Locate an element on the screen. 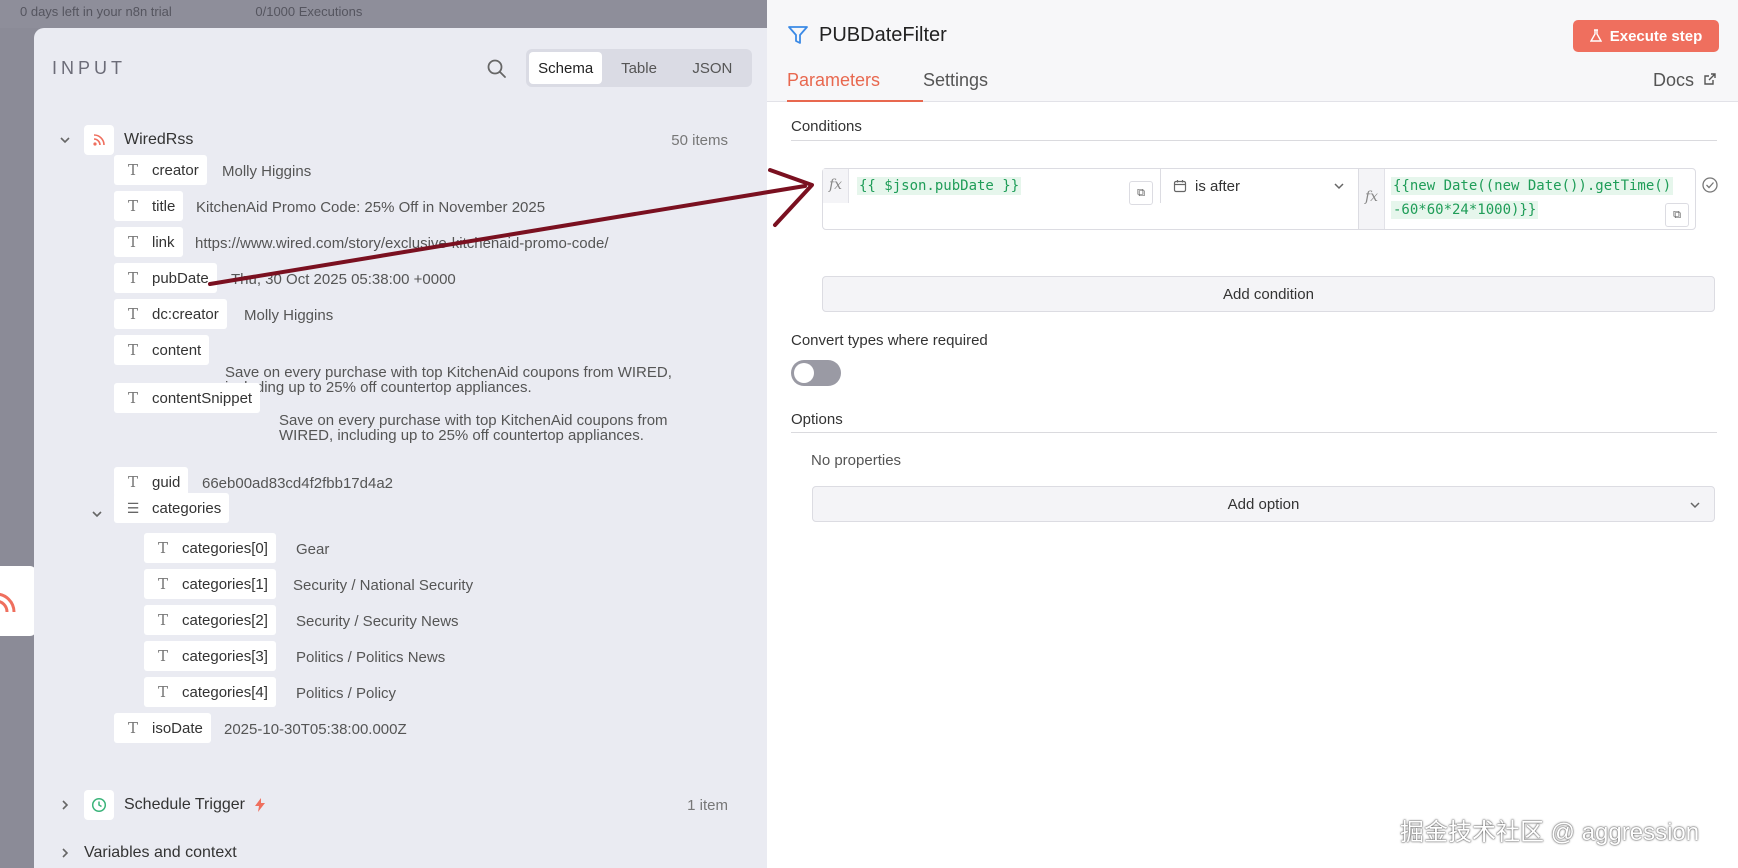  field-key: categories[1] is located at coordinates (225, 584).